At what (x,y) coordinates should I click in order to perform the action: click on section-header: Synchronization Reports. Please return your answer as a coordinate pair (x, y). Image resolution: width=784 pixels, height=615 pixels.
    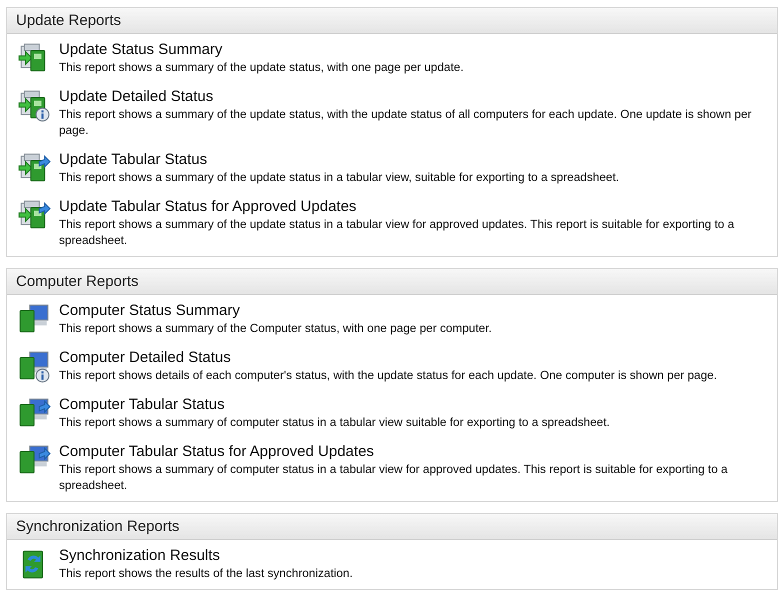
    Looking at the image, I should click on (392, 527).